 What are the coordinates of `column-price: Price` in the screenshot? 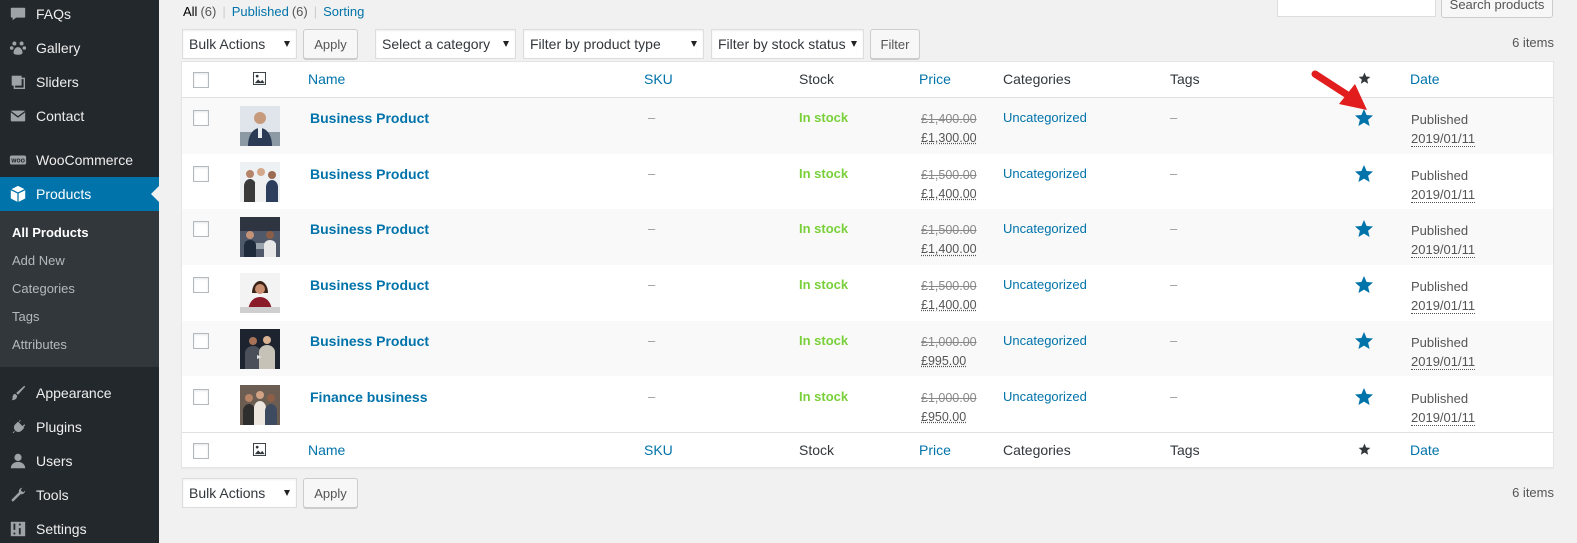 It's located at (935, 79).